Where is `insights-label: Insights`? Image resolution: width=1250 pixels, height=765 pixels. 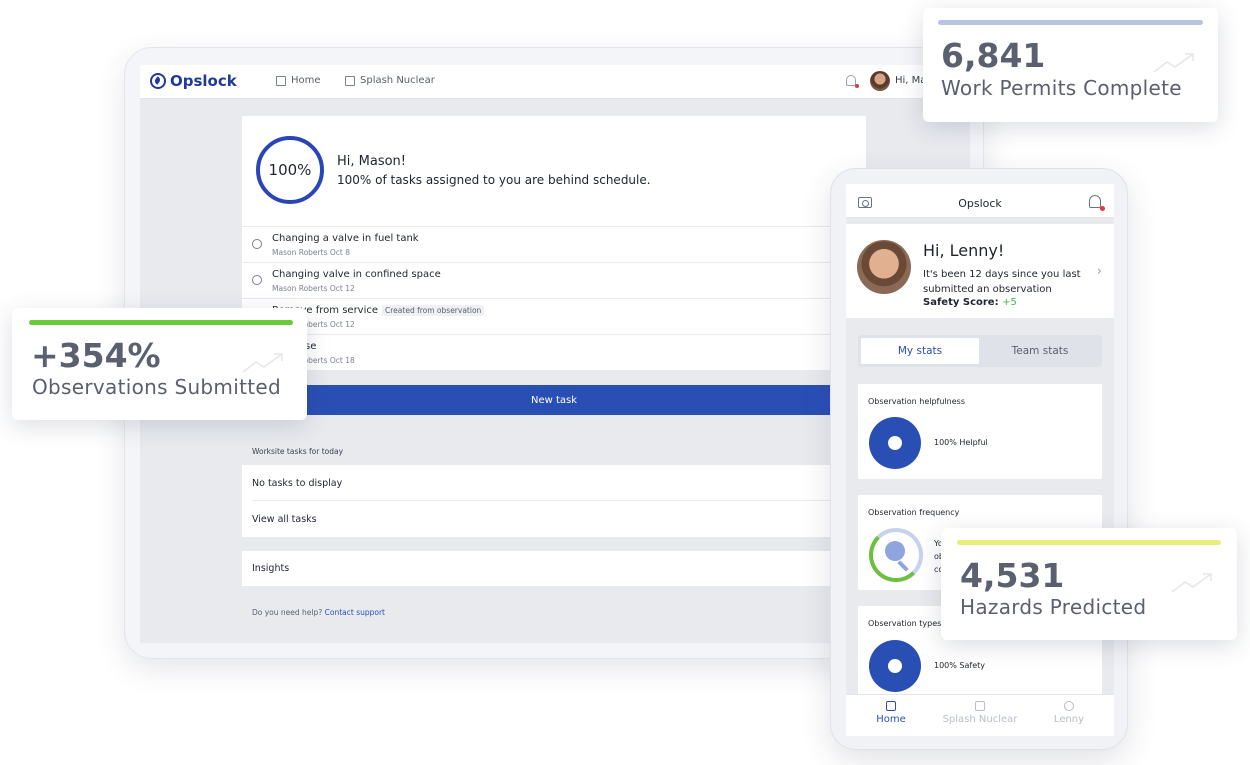 insights-label: Insights is located at coordinates (271, 568).